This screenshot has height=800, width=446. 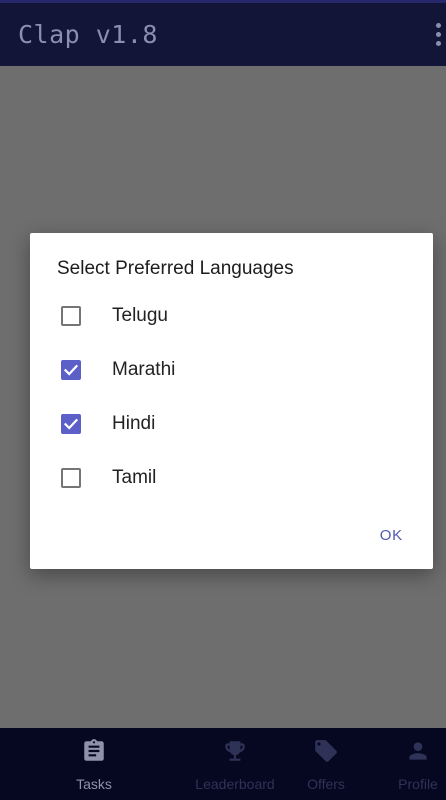 What do you see at coordinates (439, 36) in the screenshot?
I see `more-vert-icon` at bounding box center [439, 36].